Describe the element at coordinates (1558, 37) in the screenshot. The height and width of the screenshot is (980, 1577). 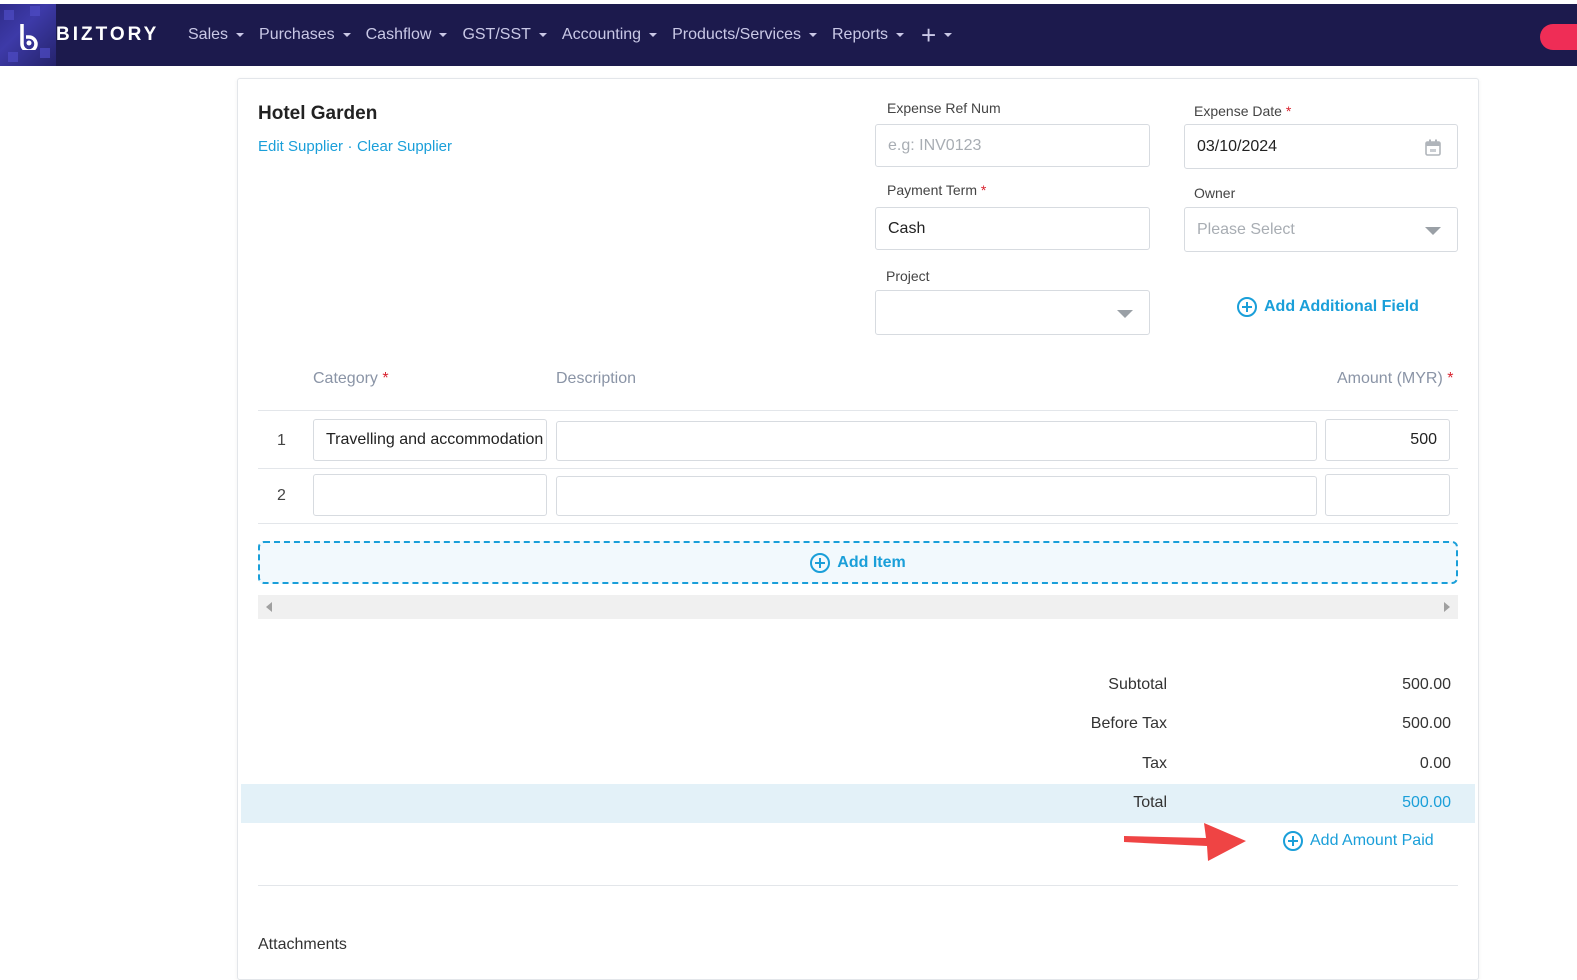
I see `user-toggle` at that location.